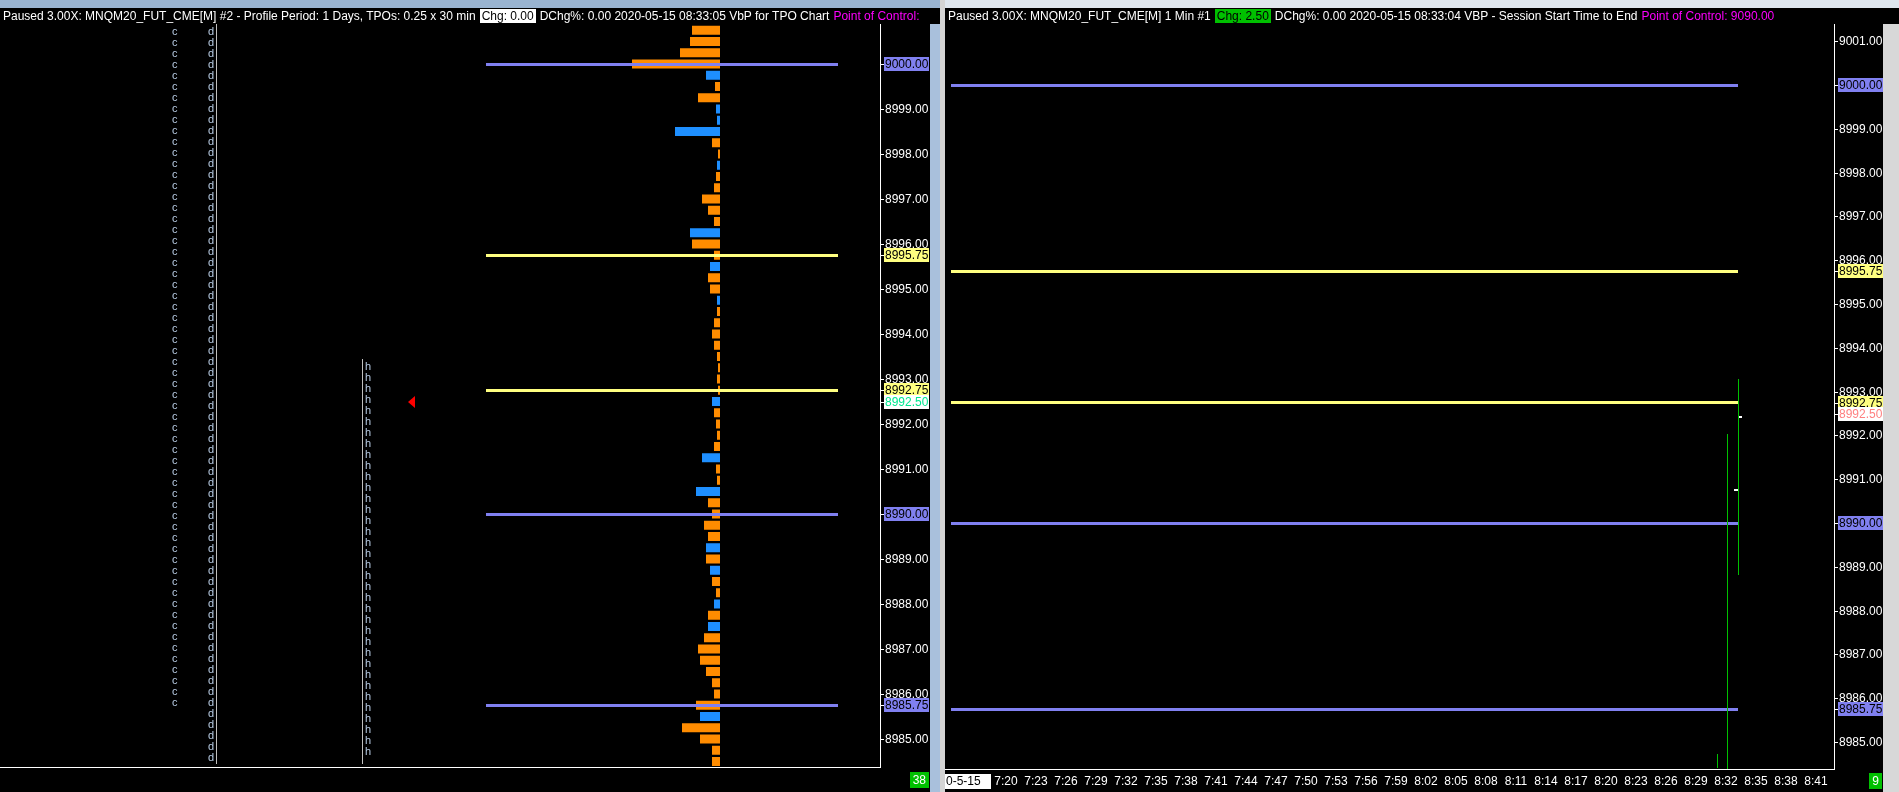 The image size is (1899, 792). I want to click on time-tick-label: 7:38, so click(1186, 781).